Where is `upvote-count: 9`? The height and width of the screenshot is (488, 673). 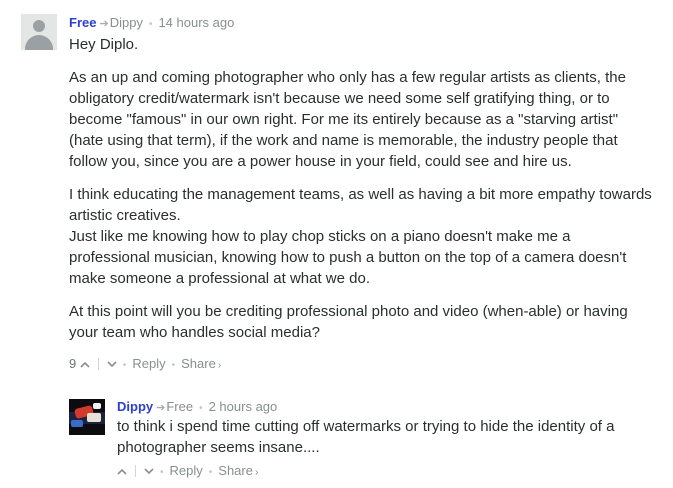 upvote-count: 9 is located at coordinates (73, 363).